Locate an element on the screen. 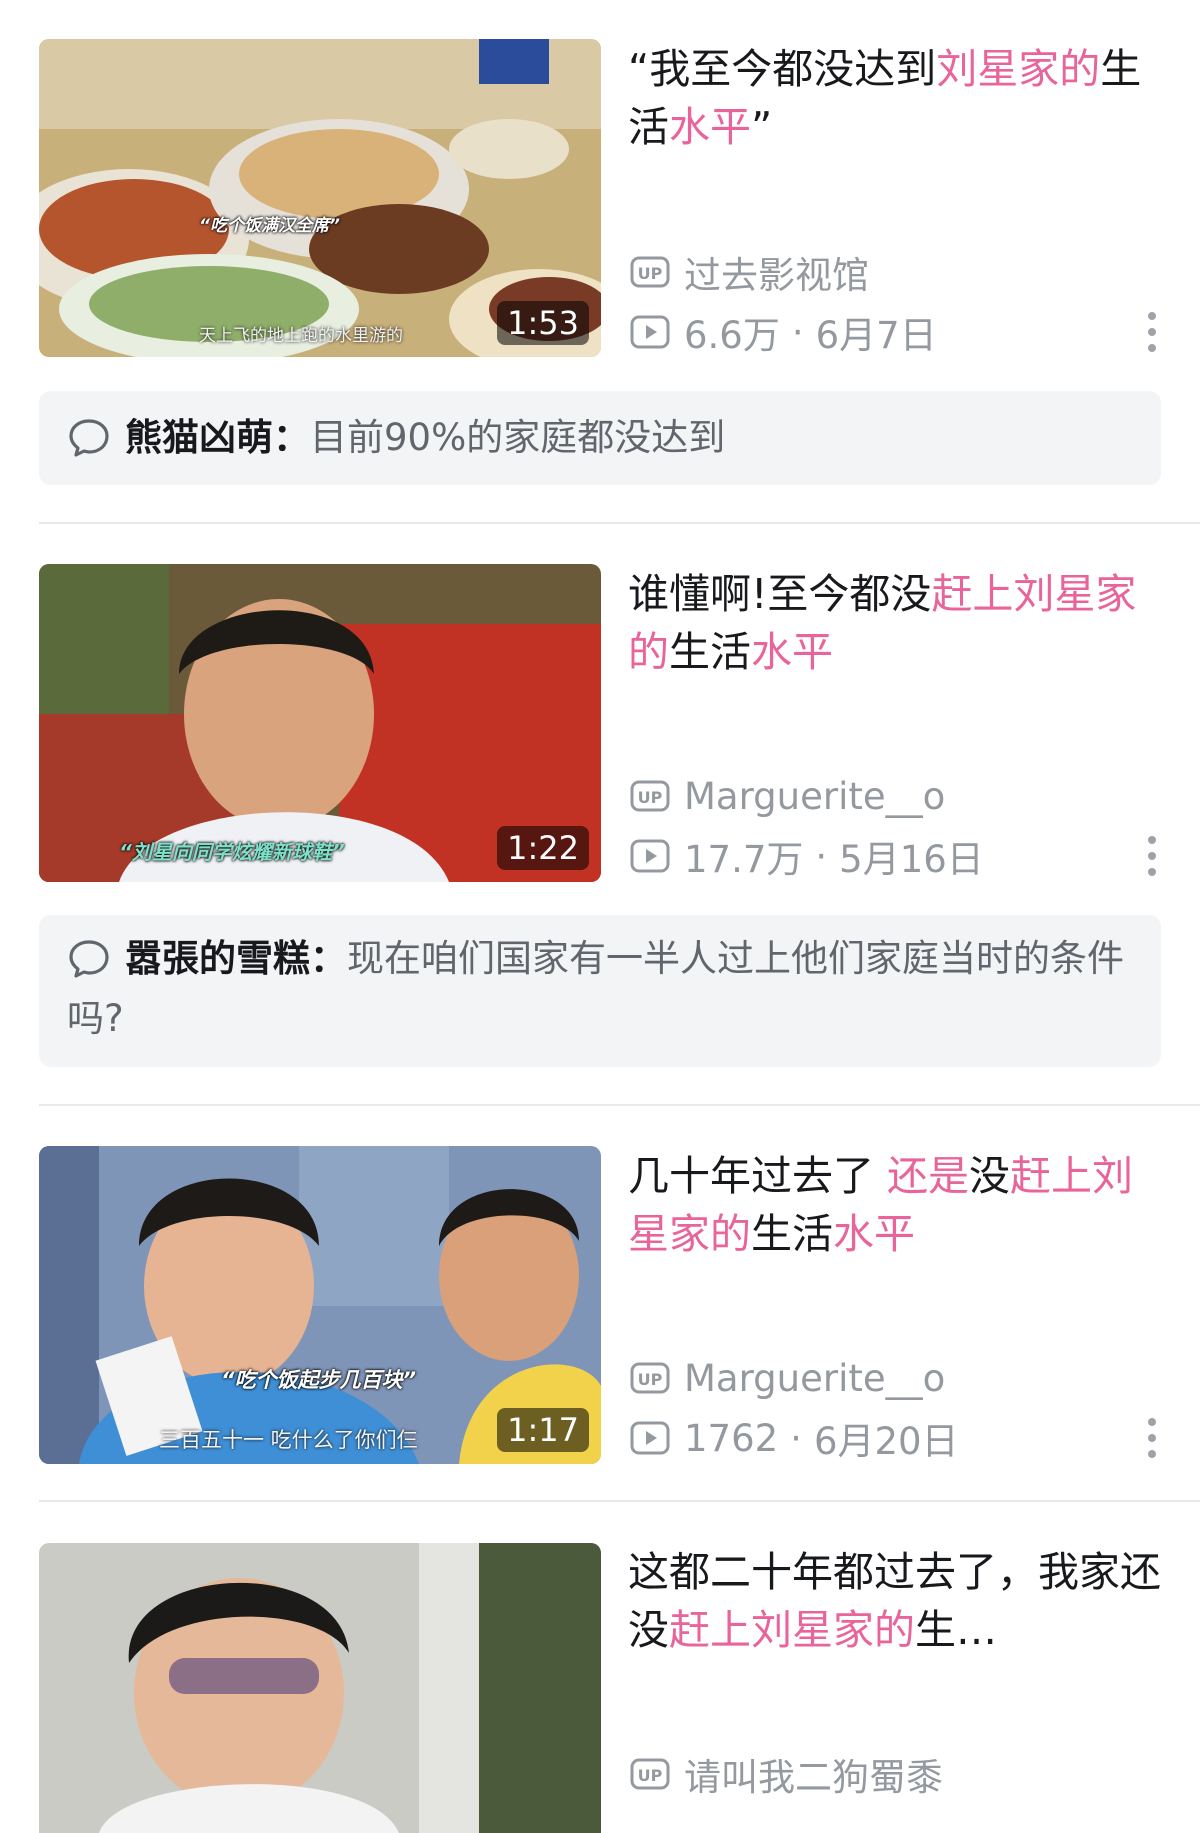  video-title: 谁懂啊!至今都没赶上刘星家的生活水平 is located at coordinates (898, 623).